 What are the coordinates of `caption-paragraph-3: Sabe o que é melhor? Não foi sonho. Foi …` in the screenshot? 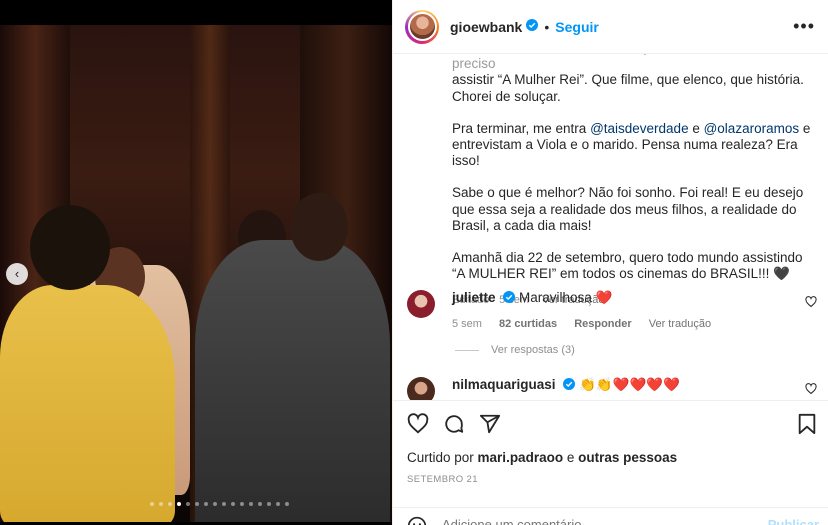 It's located at (628, 209).